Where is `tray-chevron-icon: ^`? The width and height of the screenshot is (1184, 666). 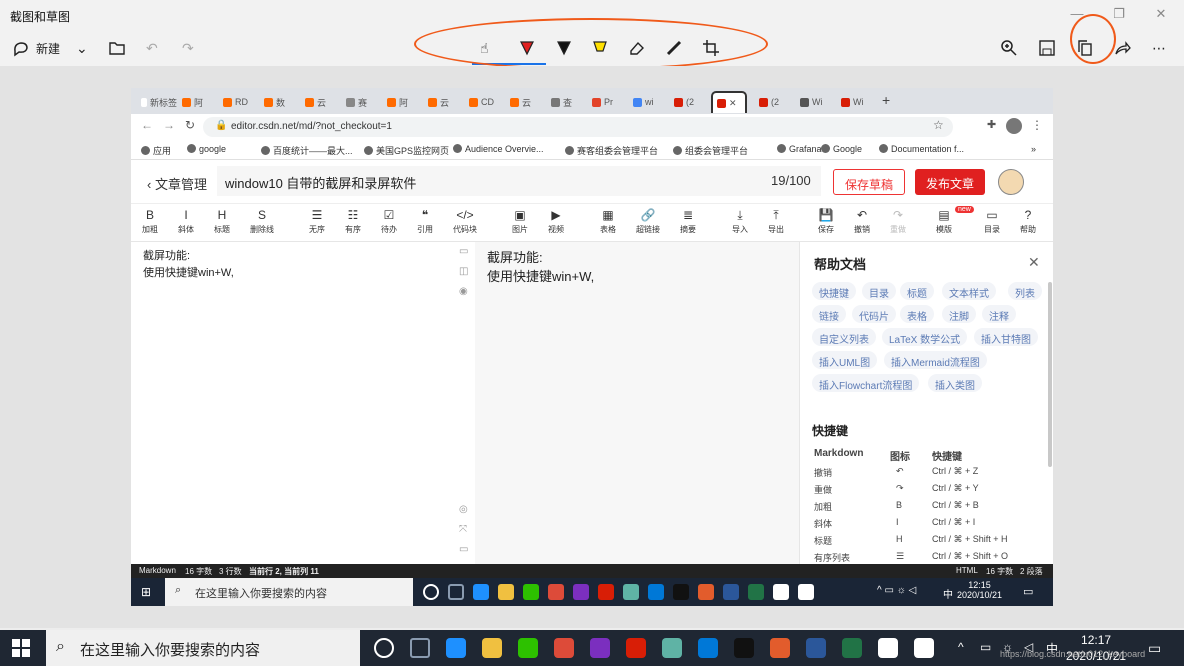
tray-chevron-icon: ^ is located at coordinates (961, 647).